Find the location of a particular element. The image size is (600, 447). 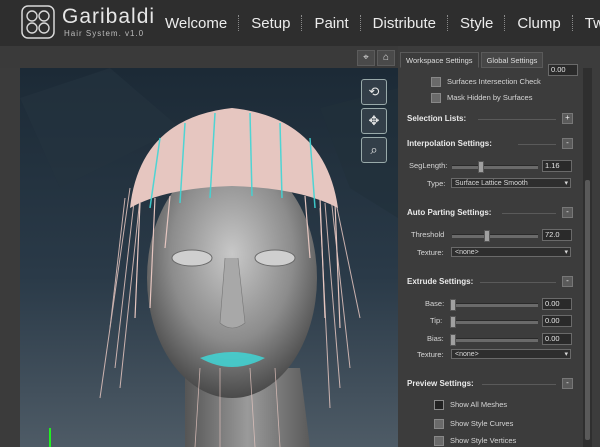

auto-parting-toggle: - is located at coordinates (567, 212).